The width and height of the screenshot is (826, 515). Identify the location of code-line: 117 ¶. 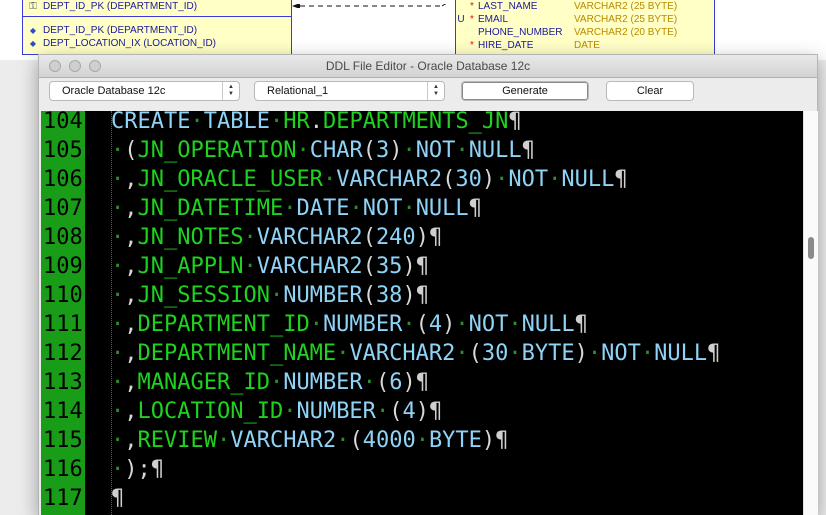
(422, 498).